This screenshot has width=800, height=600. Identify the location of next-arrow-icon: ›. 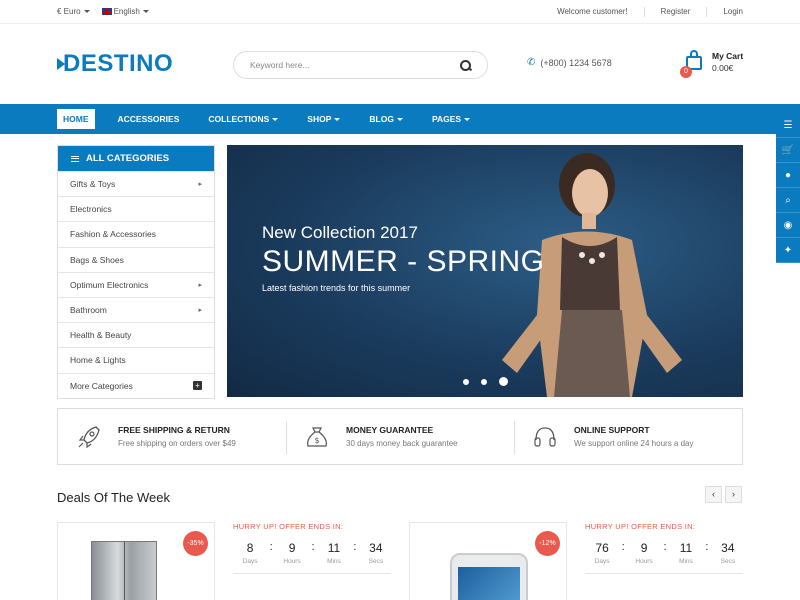
(733, 494).